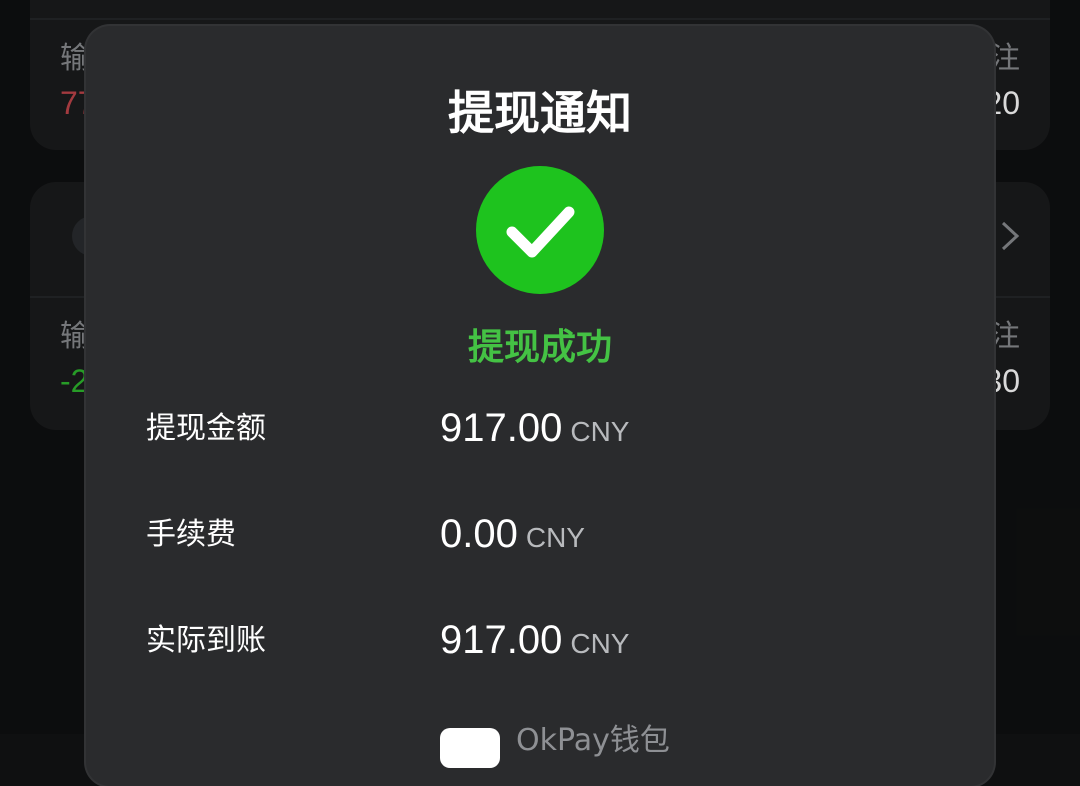 Image resolution: width=1080 pixels, height=786 pixels. I want to click on withdraw-amount-value: 917.00 CNY, so click(534, 428).